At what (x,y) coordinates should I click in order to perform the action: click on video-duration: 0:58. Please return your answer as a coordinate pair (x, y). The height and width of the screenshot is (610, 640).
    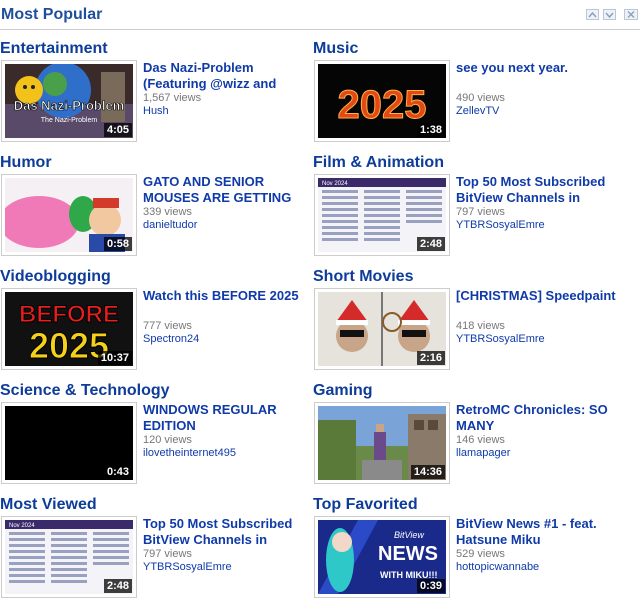
    Looking at the image, I should click on (117, 244).